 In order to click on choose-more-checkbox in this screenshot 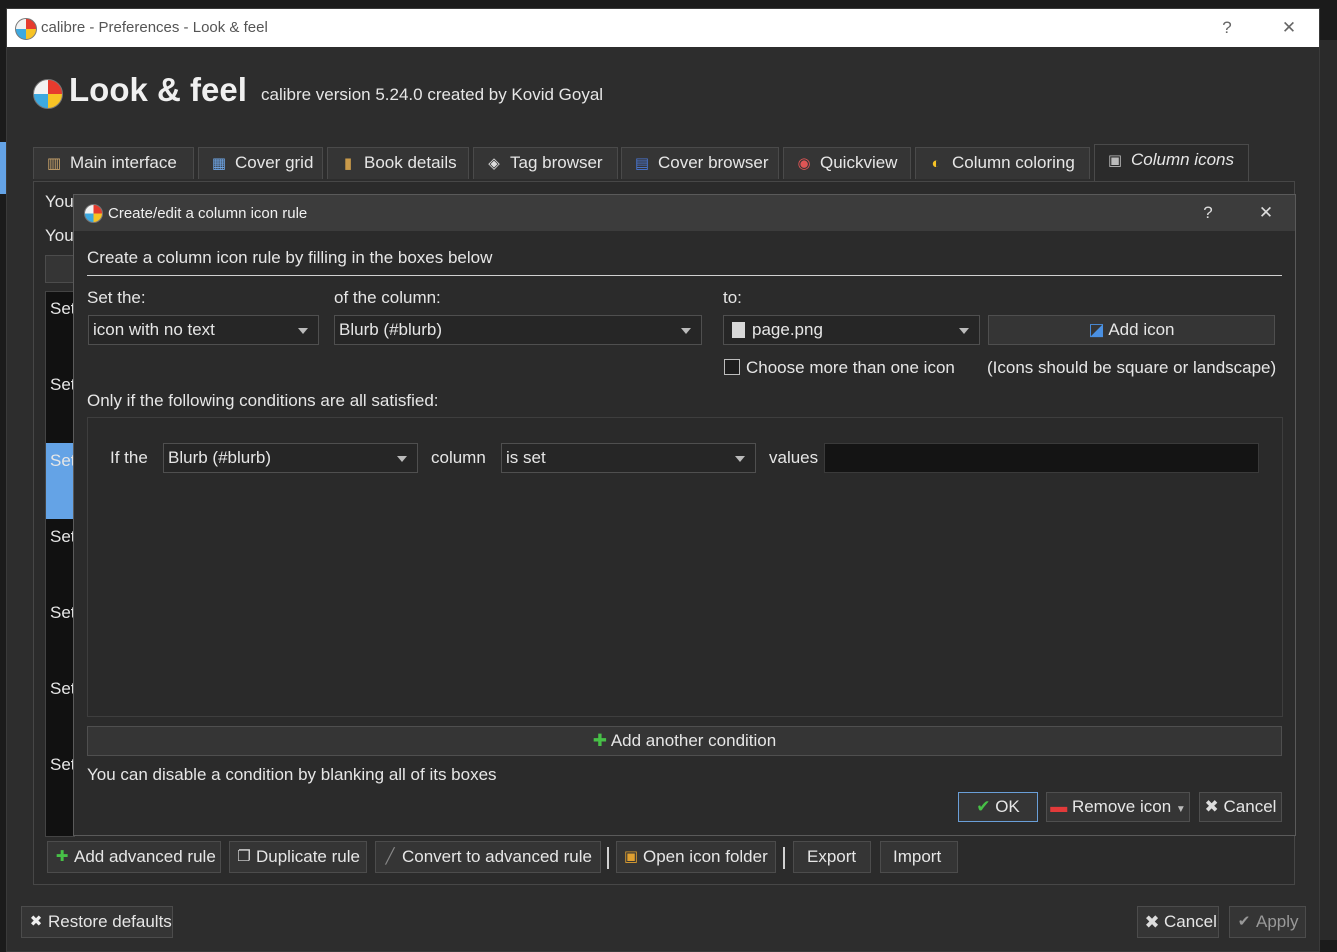, I will do `click(732, 367)`.